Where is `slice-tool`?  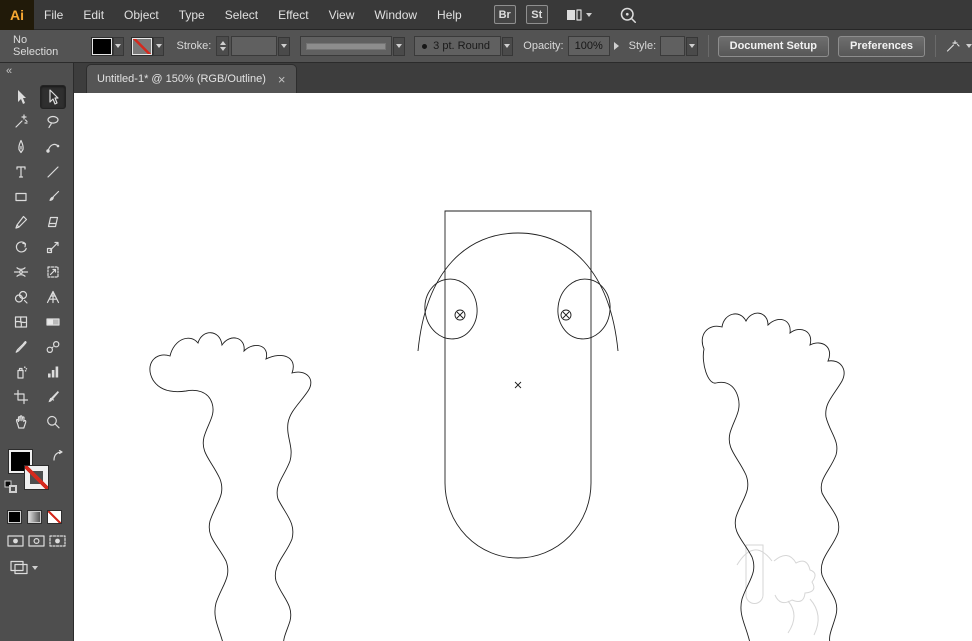 slice-tool is located at coordinates (53, 397).